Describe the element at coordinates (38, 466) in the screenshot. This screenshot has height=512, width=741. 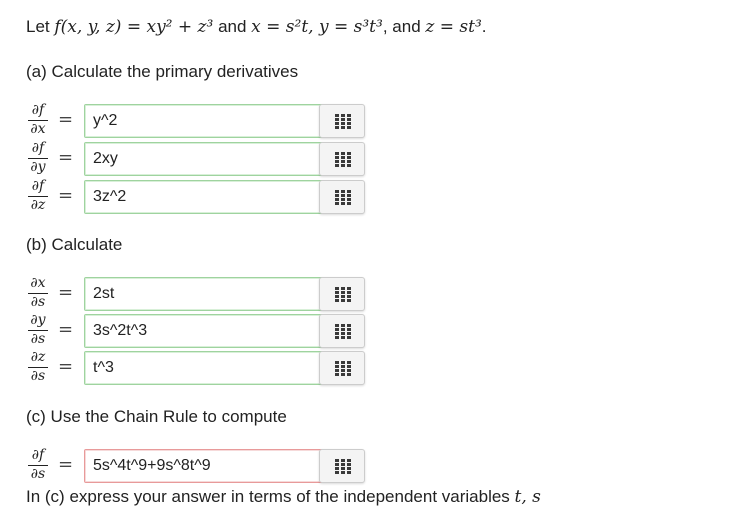
I see `partial-derivative-label: ∂f ∂s` at that location.